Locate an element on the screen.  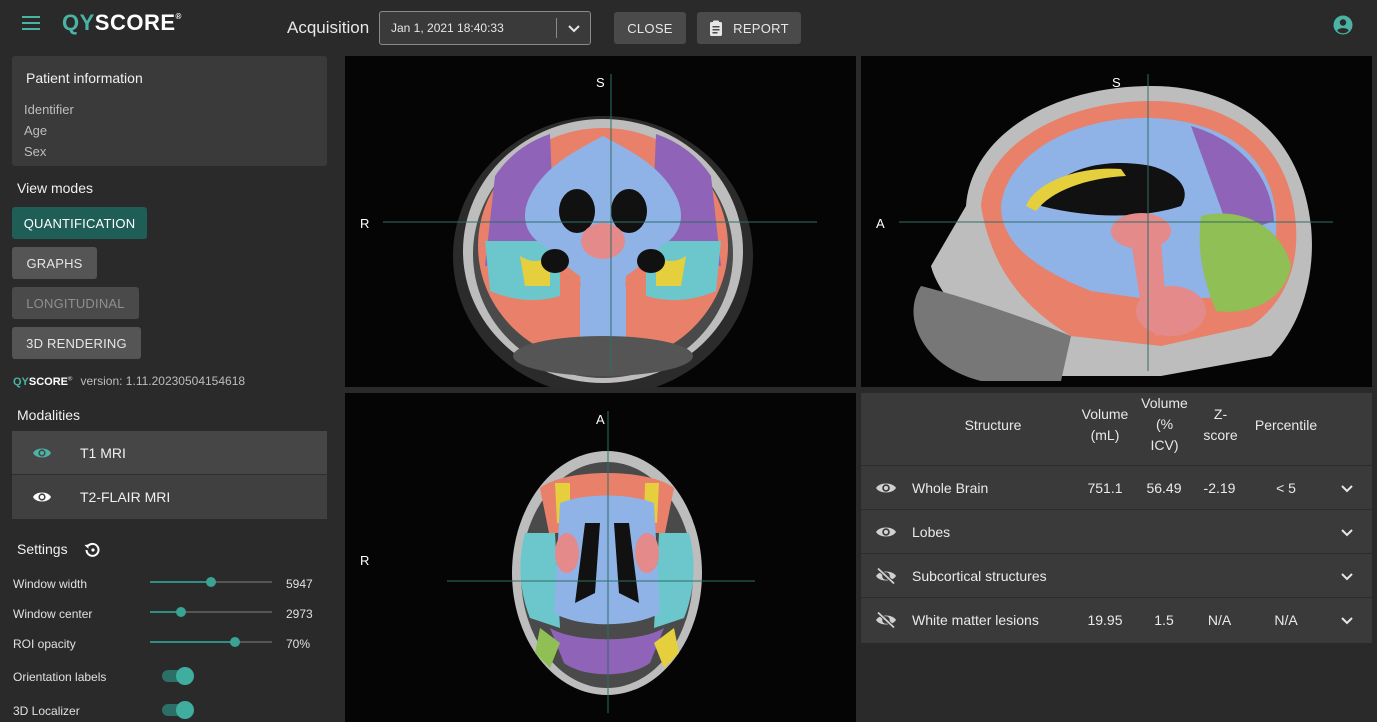
modality-t2-flair-mri: T2-FLAIR MRI is located at coordinates (169, 497).